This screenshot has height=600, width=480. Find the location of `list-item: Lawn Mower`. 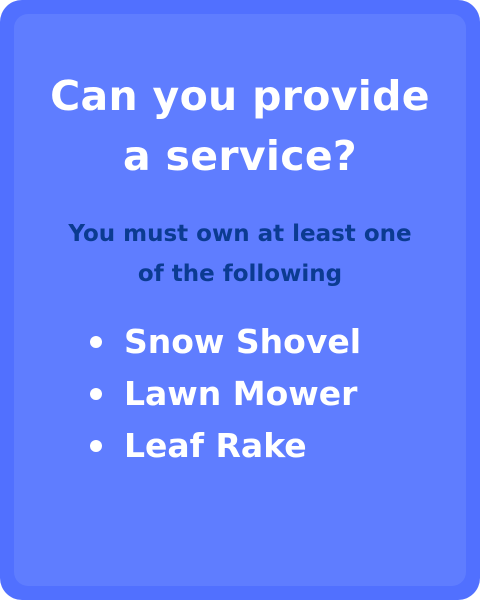

list-item: Lawn Mower is located at coordinates (240, 394).